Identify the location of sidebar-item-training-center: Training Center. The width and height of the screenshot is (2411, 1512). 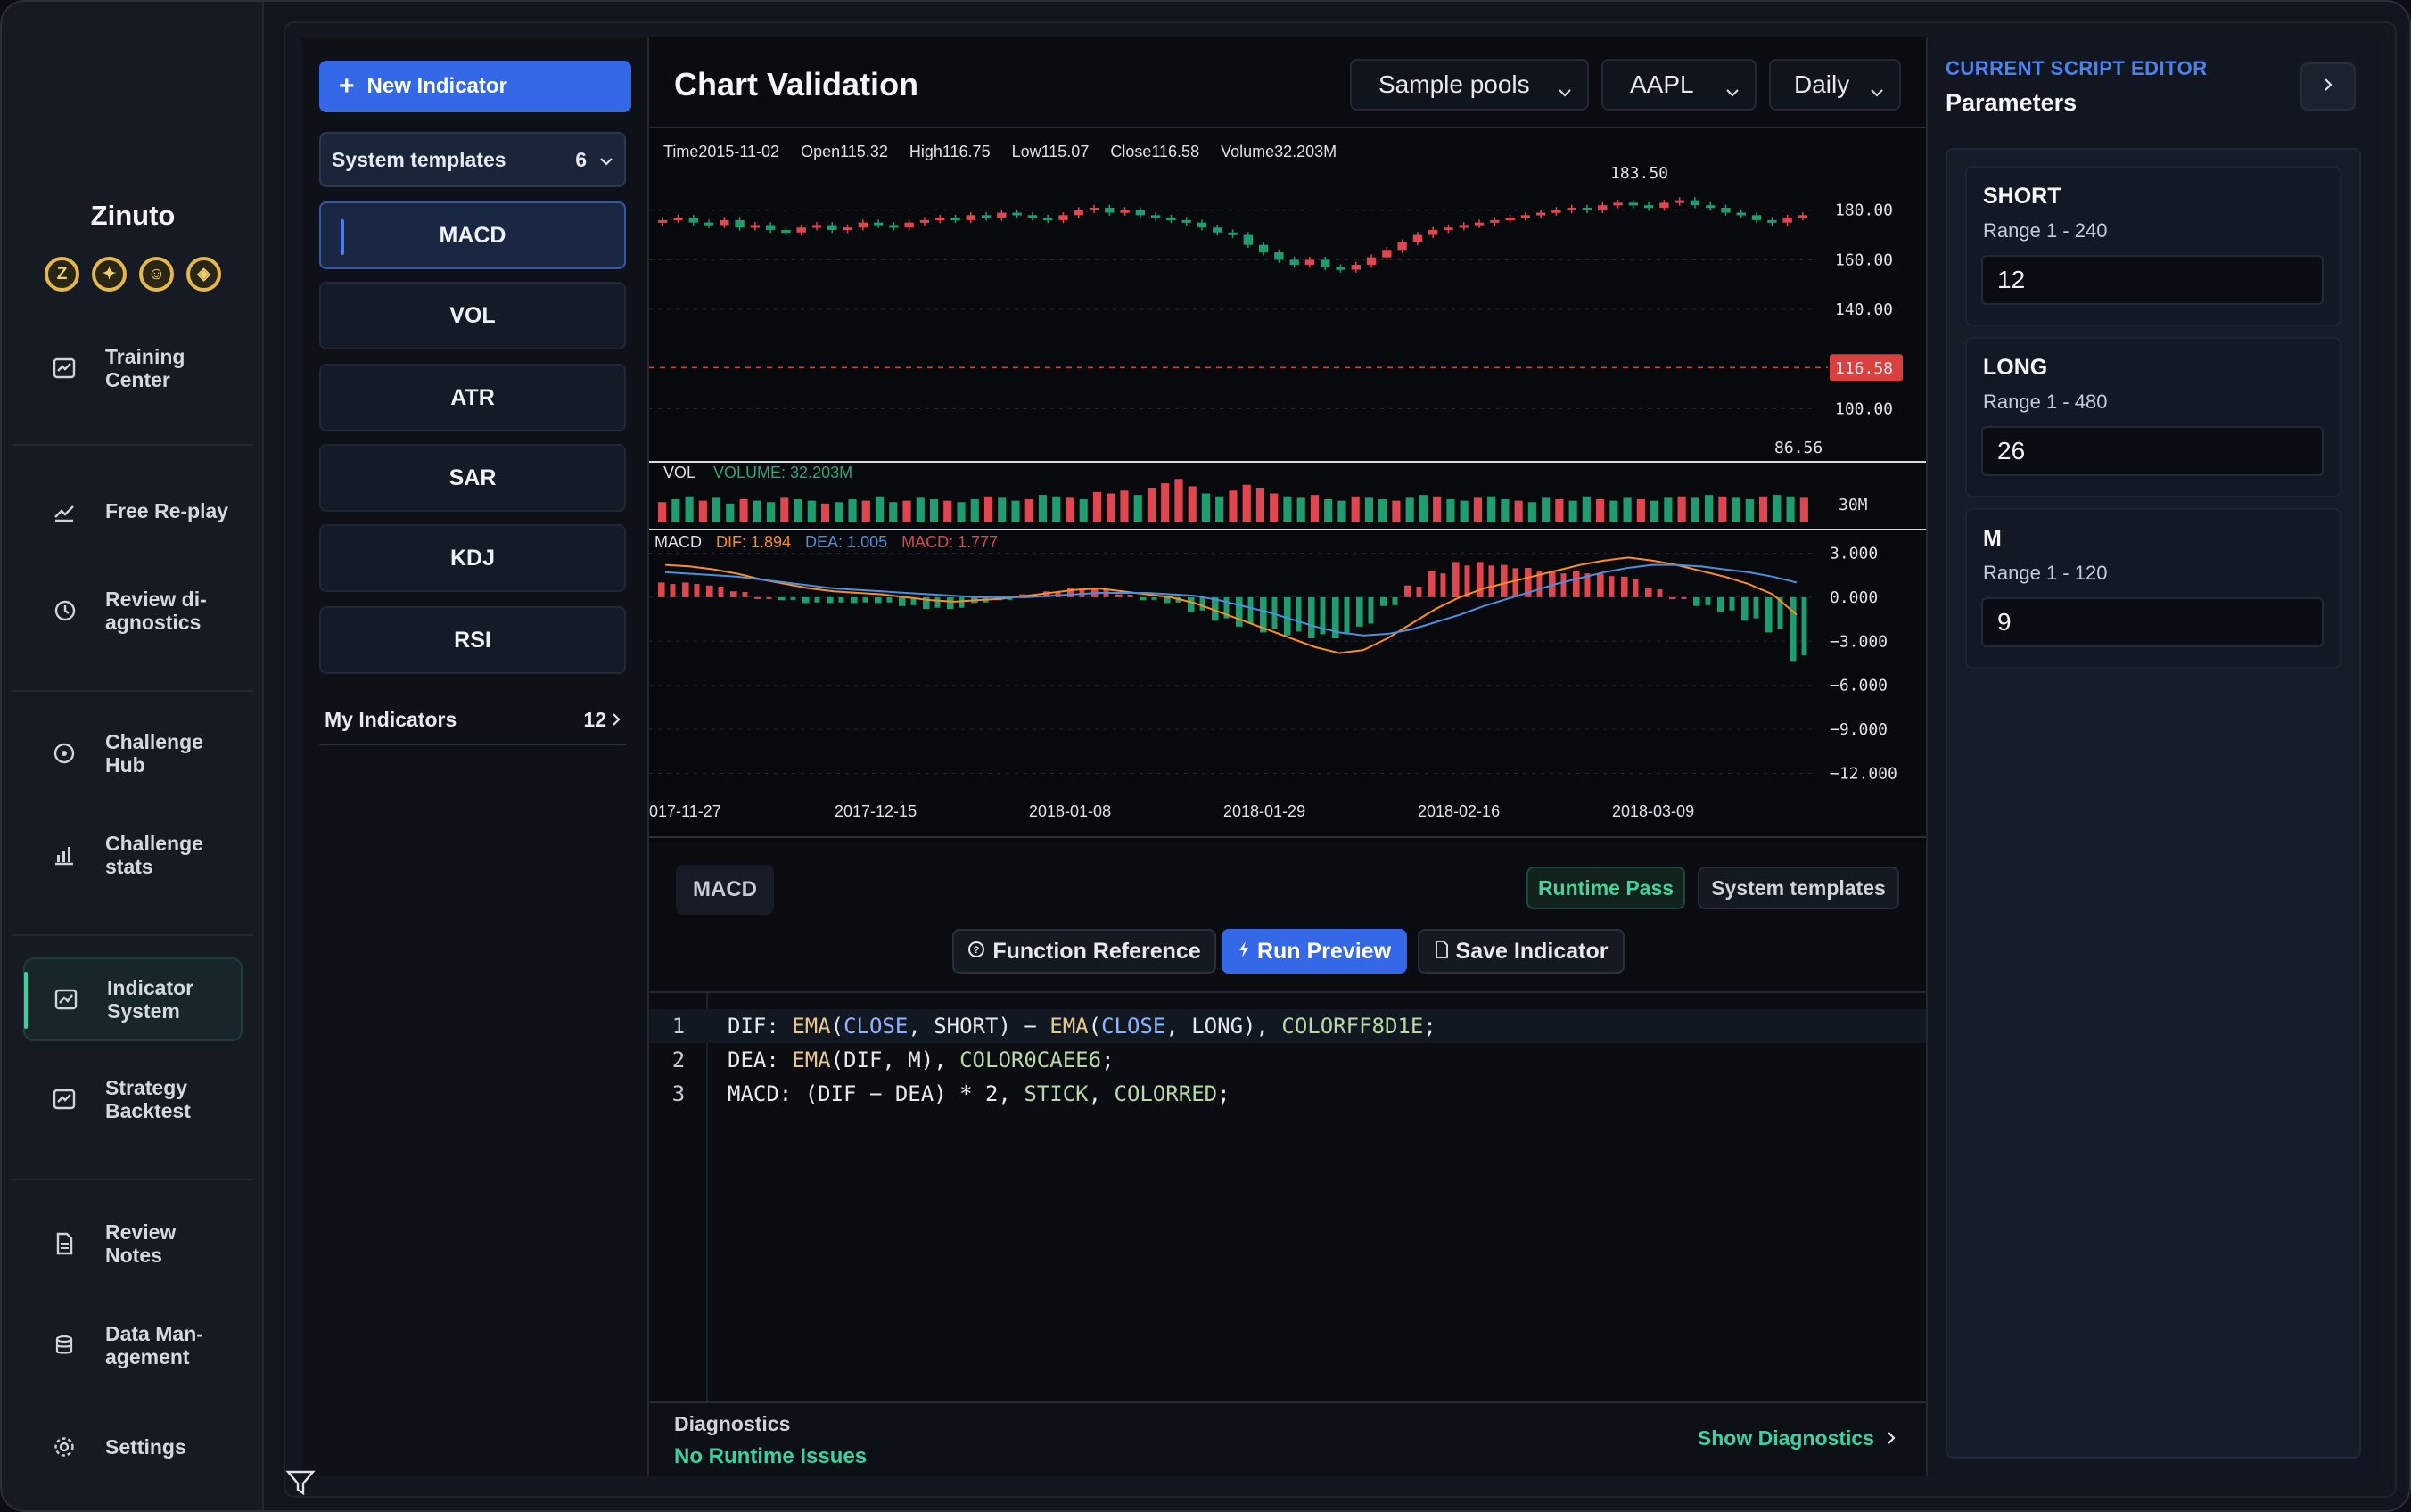
(133, 368).